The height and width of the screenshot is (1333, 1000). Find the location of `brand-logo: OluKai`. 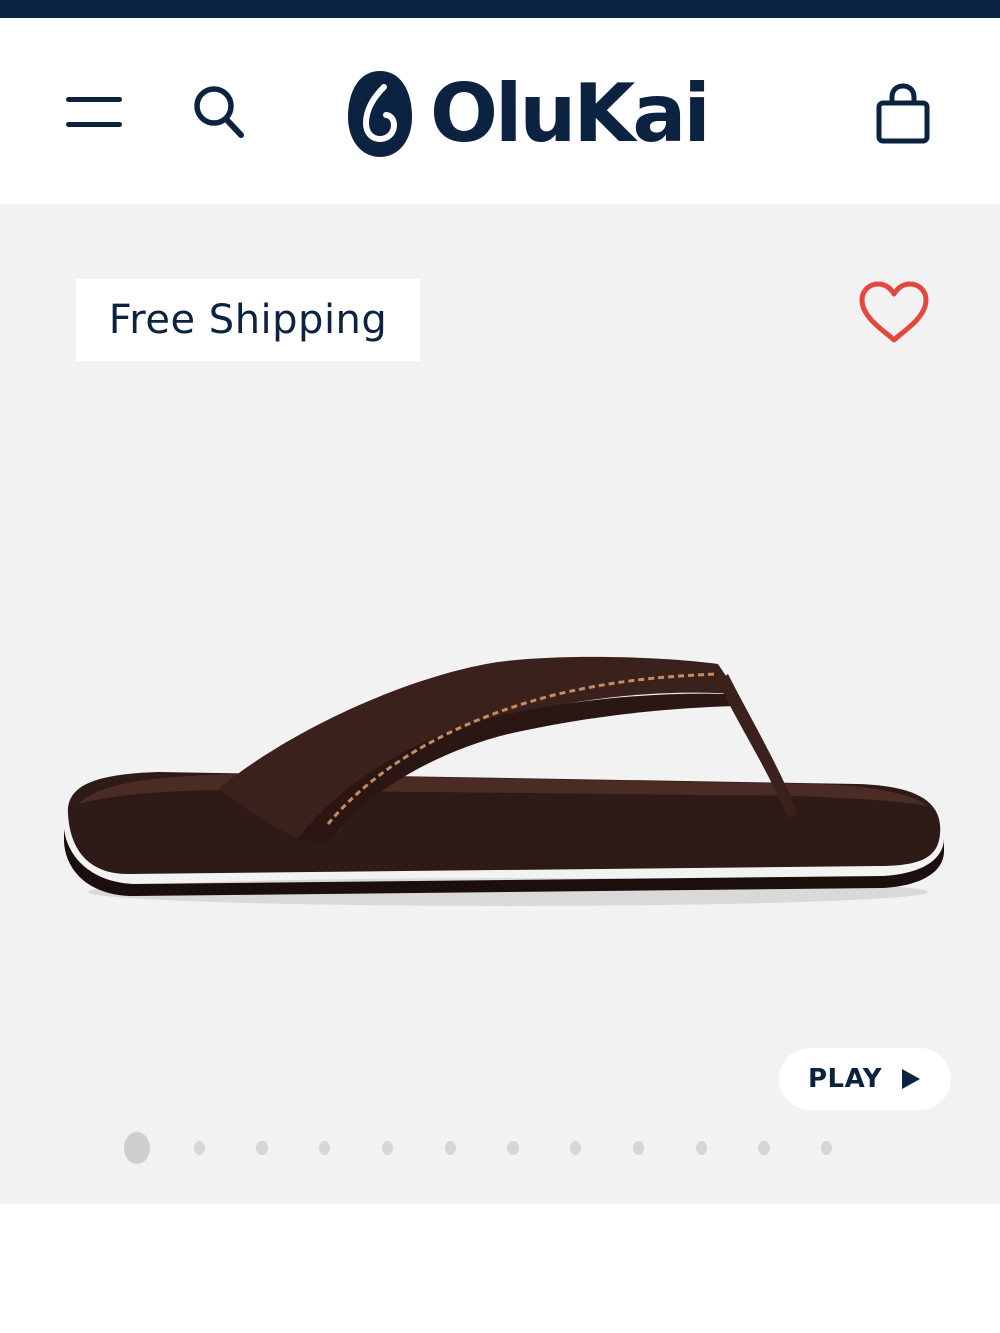

brand-logo: OluKai is located at coordinates (561, 114).